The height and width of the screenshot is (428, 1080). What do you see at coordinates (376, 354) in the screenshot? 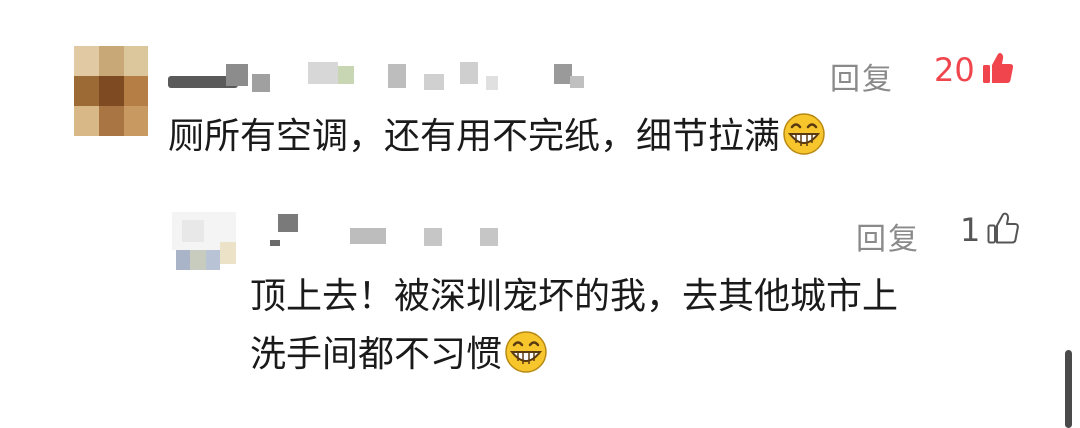
I see `comment-text-line2: 洗手间都不习惯` at bounding box center [376, 354].